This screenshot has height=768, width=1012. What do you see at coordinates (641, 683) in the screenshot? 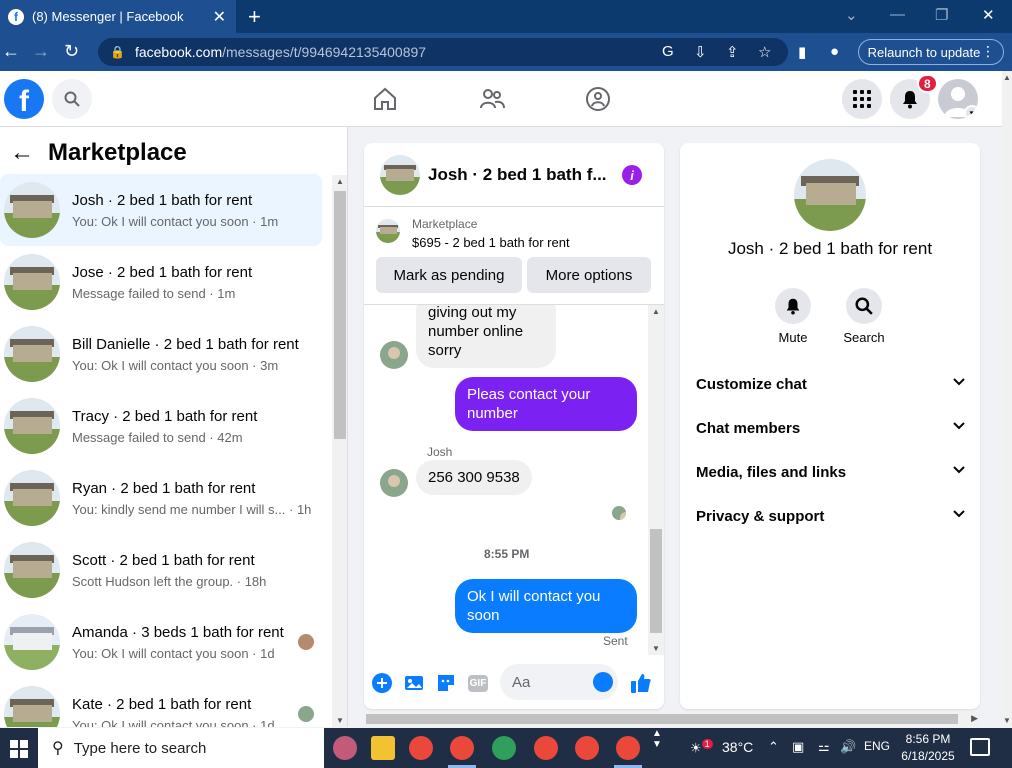
I see `like-icon` at bounding box center [641, 683].